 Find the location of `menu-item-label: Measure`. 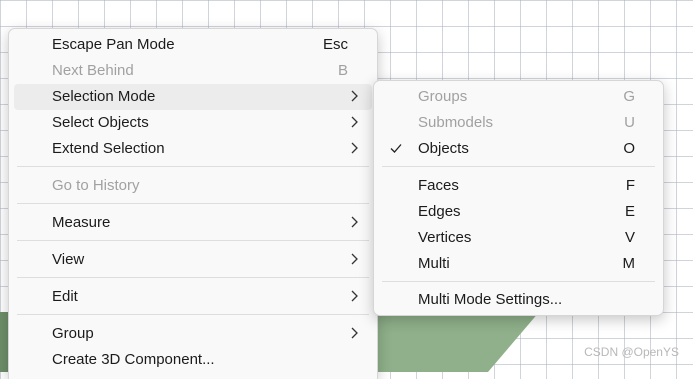

menu-item-label: Measure is located at coordinates (81, 222).